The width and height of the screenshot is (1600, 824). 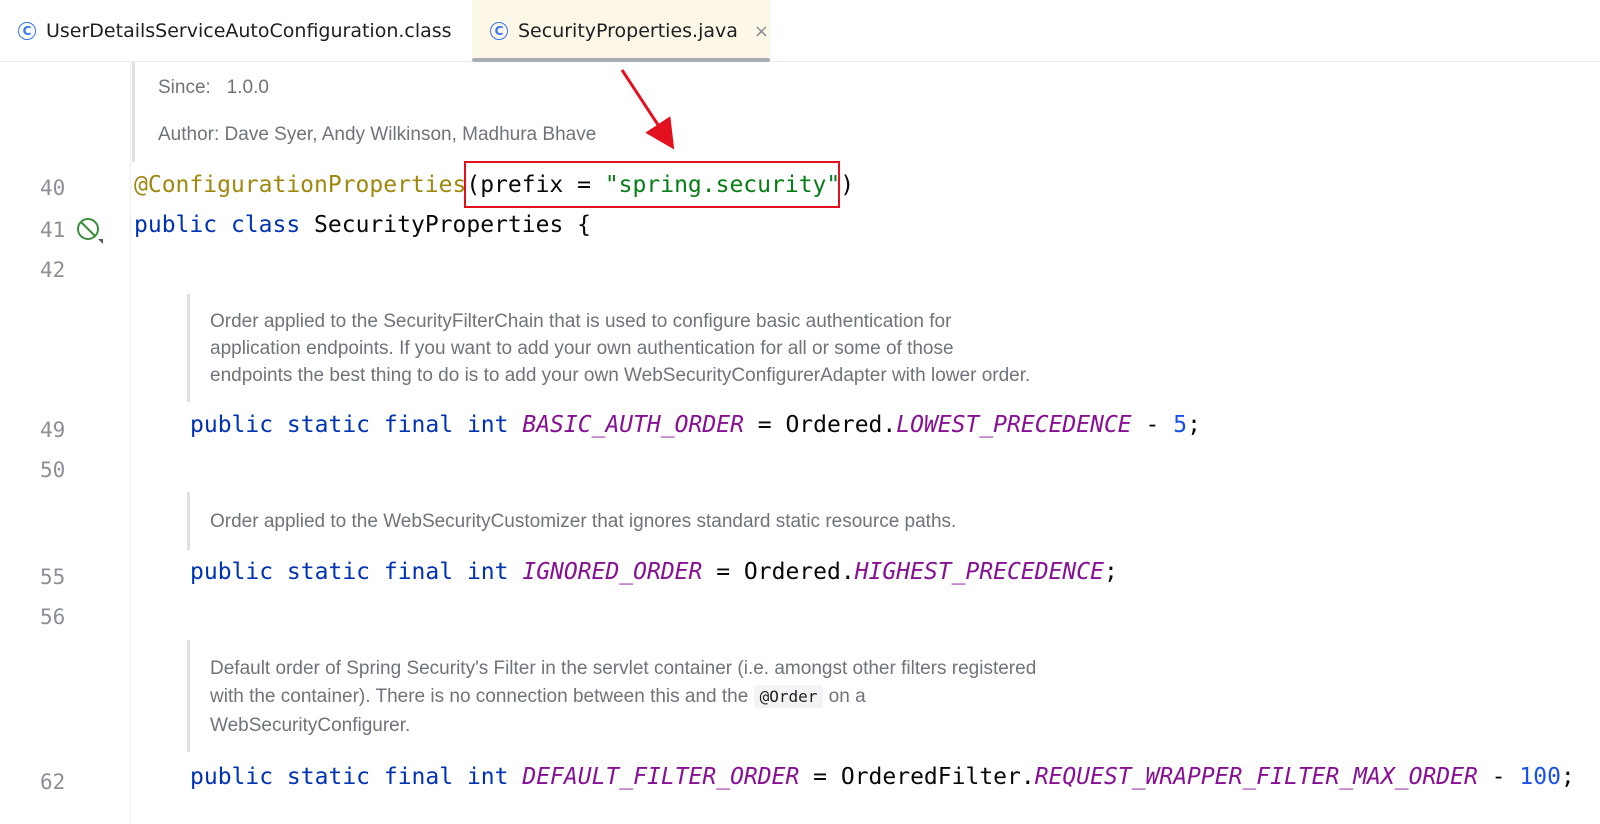 What do you see at coordinates (628, 31) in the screenshot?
I see `tab-label: SecurityProperties.java` at bounding box center [628, 31].